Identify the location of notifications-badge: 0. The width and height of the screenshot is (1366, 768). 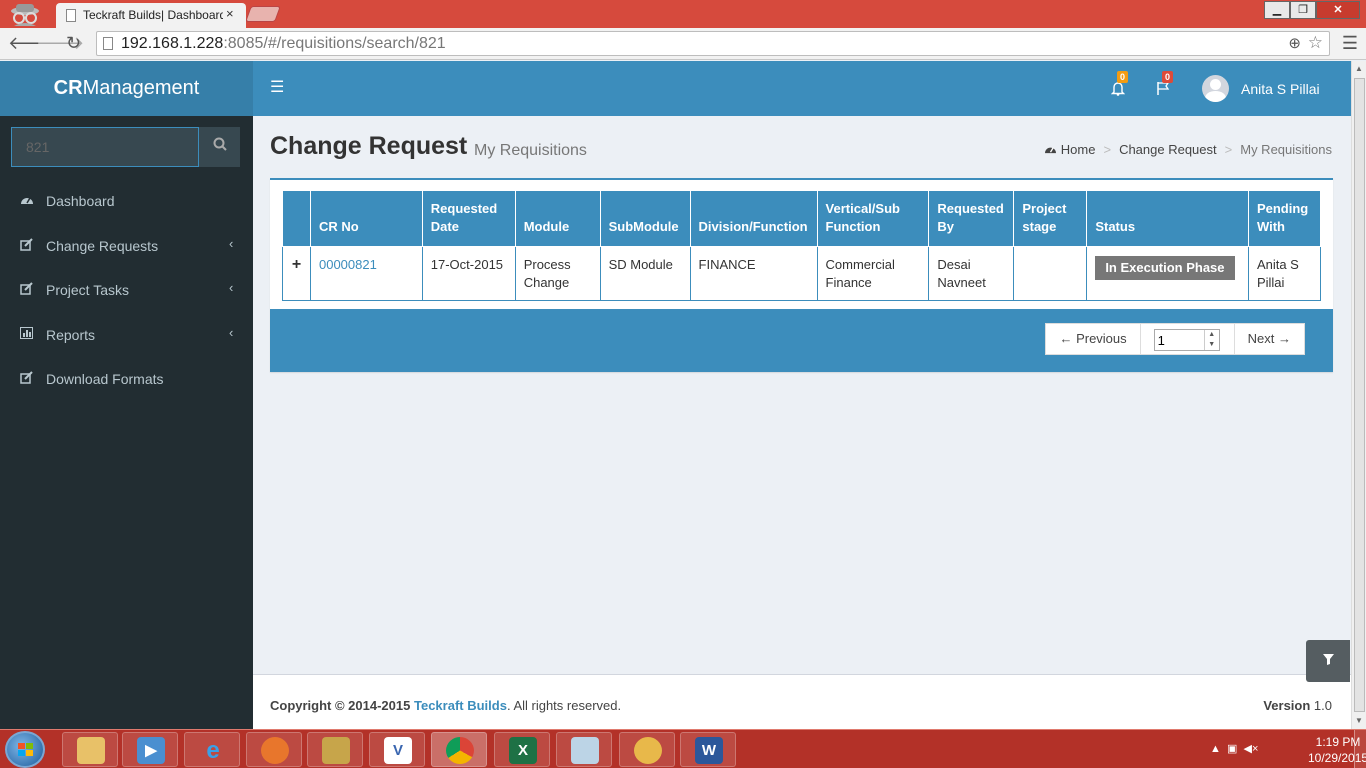
(1123, 77).